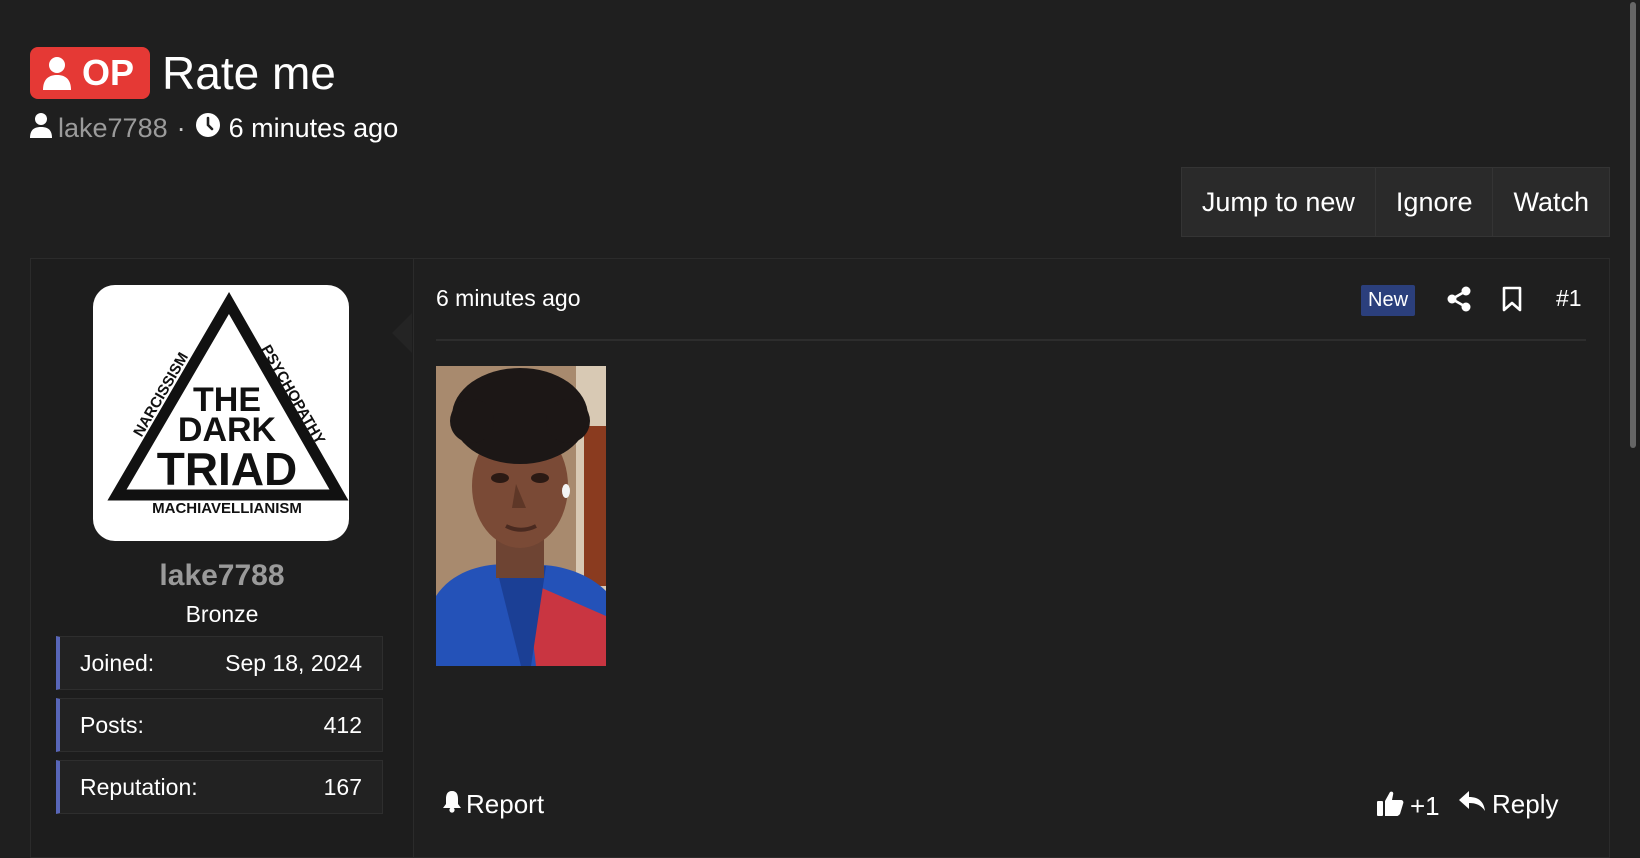 The width and height of the screenshot is (1640, 858). What do you see at coordinates (117, 662) in the screenshot?
I see `stat-label: Joined:` at bounding box center [117, 662].